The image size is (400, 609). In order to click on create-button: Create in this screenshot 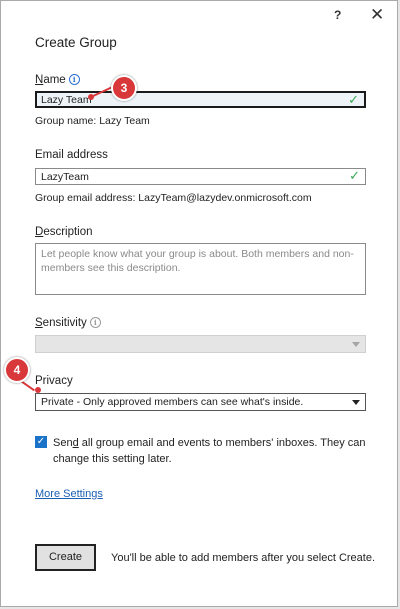, I will do `click(65, 557)`.